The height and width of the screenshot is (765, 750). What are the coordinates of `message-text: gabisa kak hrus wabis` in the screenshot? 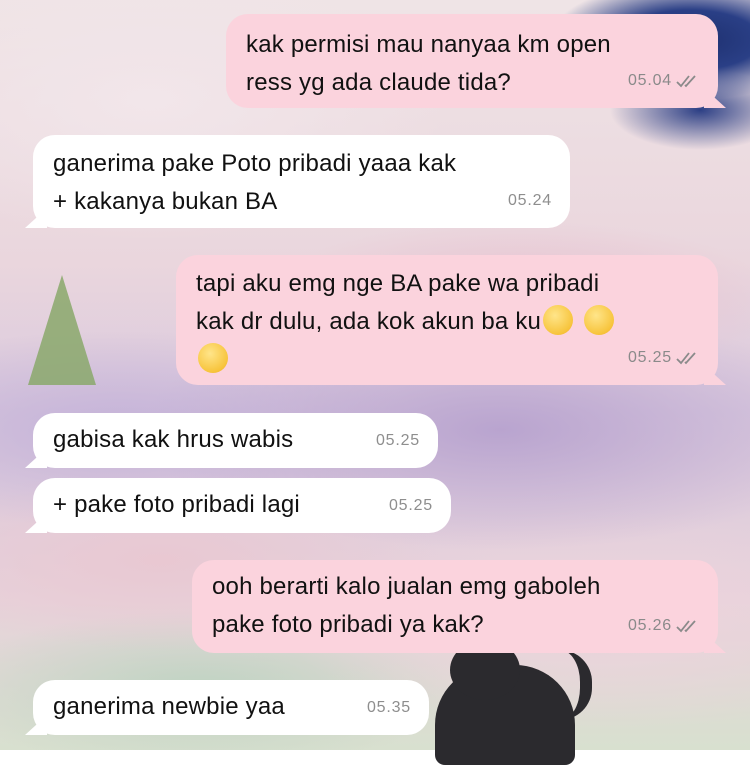 It's located at (173, 439).